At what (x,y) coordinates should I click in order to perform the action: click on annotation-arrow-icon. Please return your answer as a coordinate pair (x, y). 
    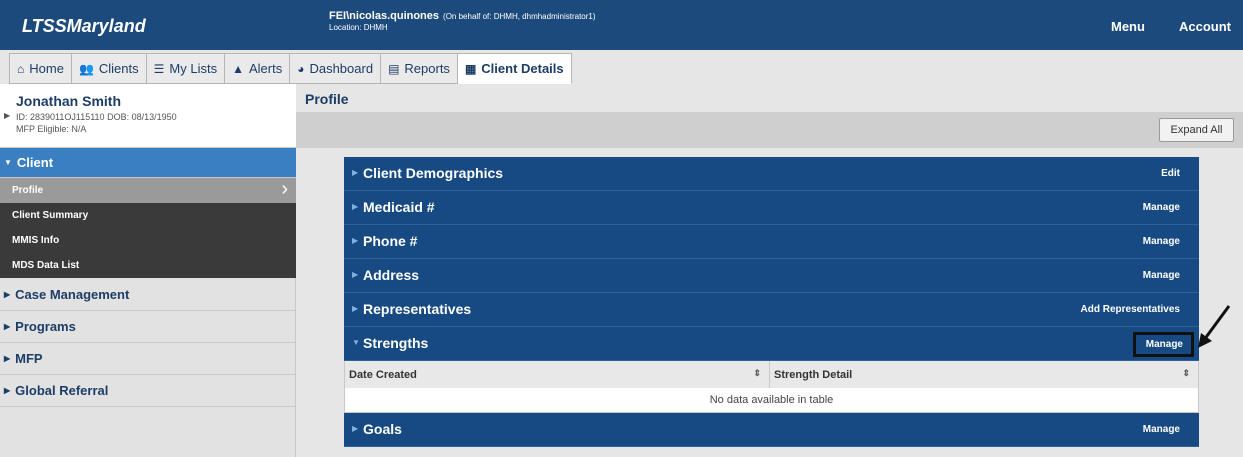
    Looking at the image, I should click on (1214, 326).